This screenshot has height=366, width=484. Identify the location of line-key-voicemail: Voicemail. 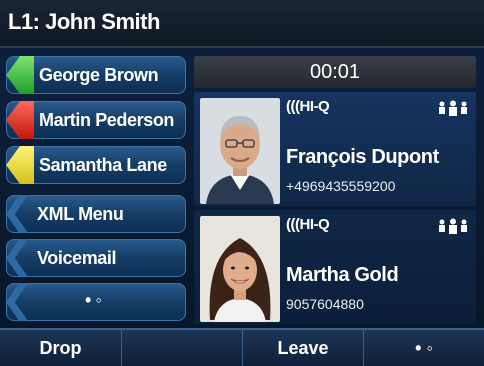
(96, 258).